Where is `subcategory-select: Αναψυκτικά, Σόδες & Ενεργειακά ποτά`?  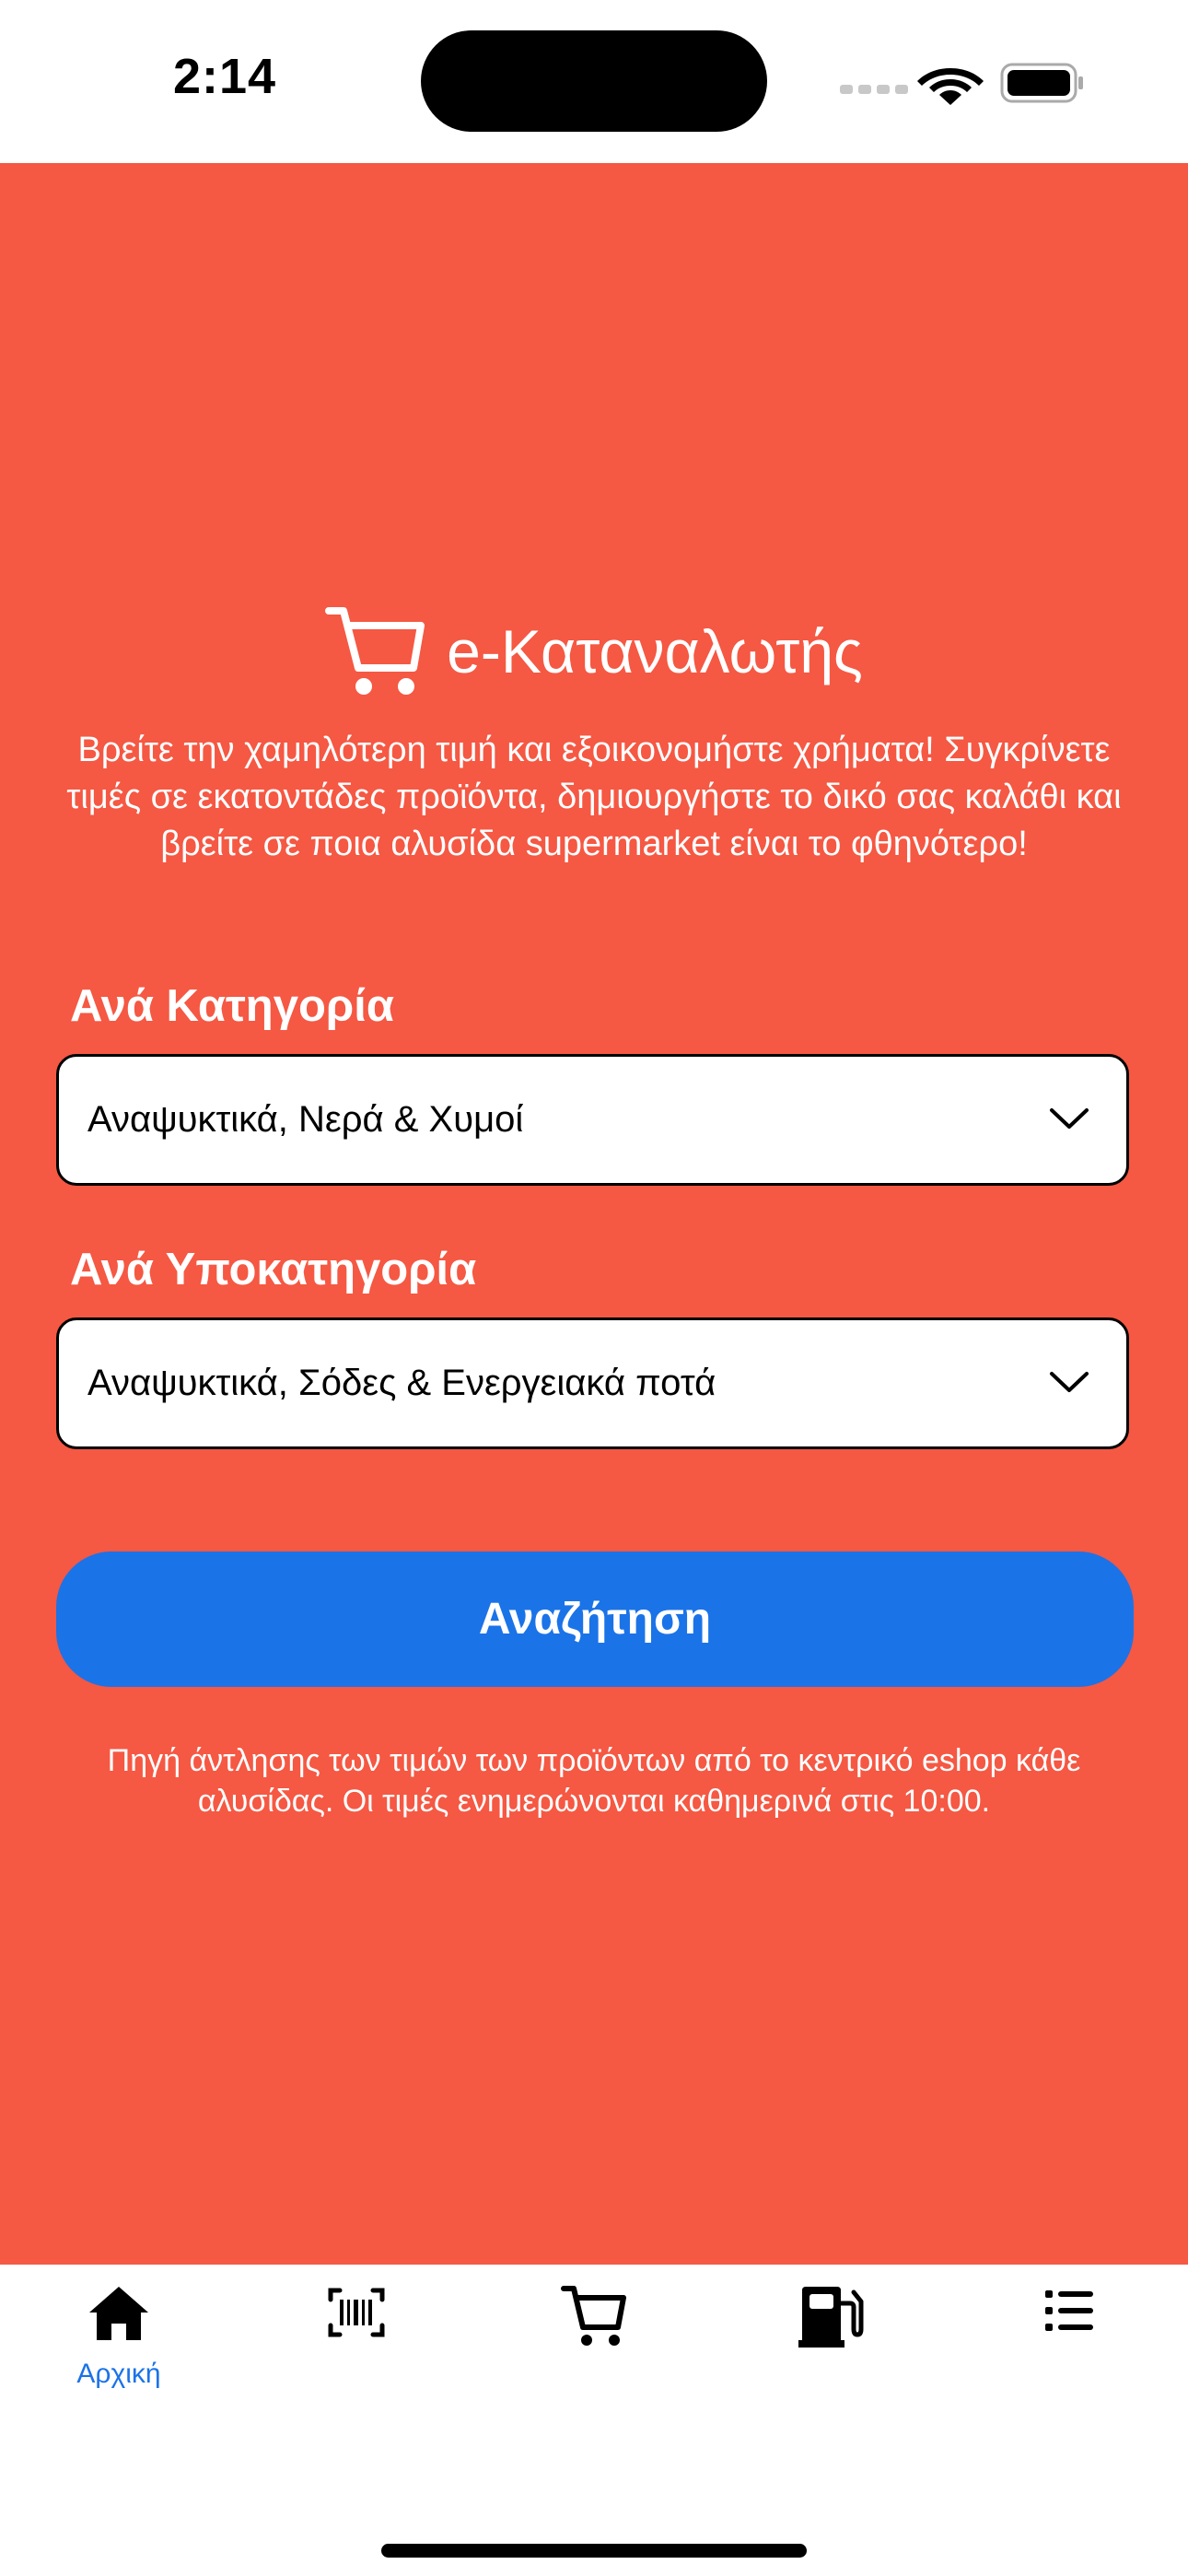 subcategory-select: Αναψυκτικά, Σόδες & Ενεργειακά ποτά is located at coordinates (592, 1383).